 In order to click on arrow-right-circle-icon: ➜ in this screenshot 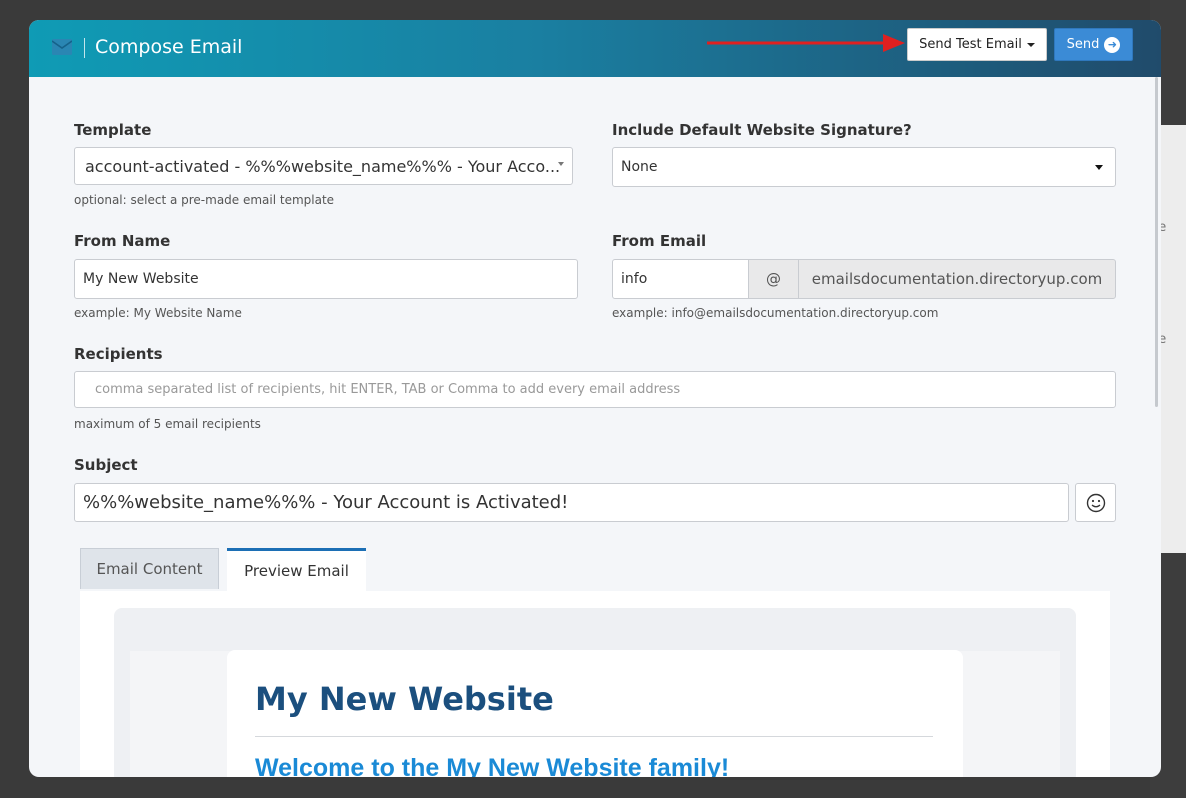, I will do `click(1112, 44)`.